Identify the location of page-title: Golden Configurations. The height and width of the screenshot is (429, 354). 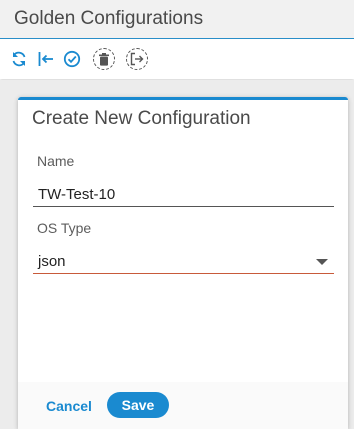
(109, 18).